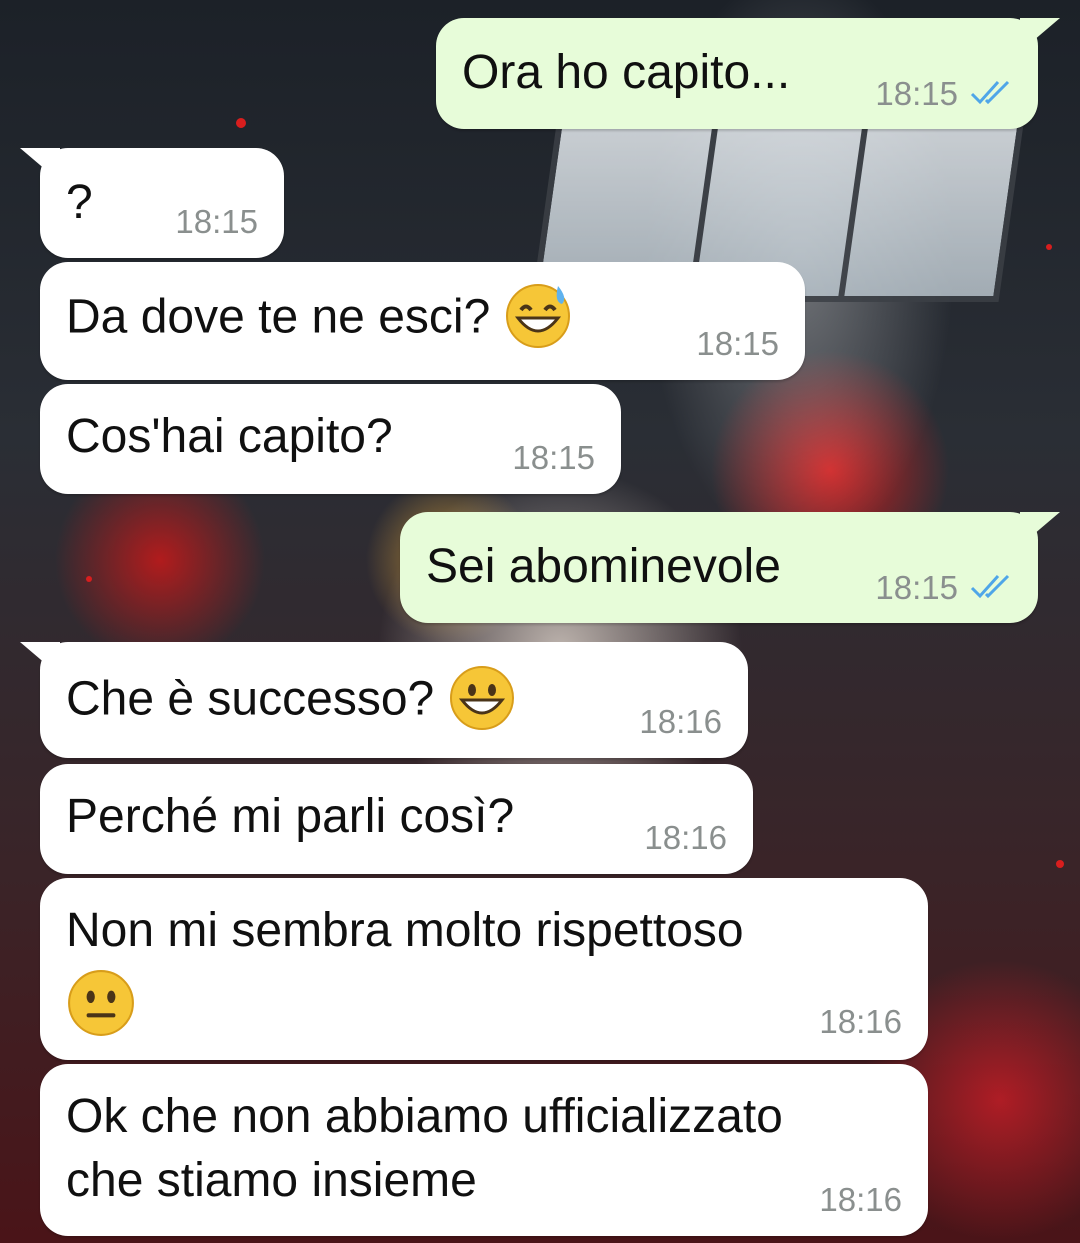 The image size is (1080, 1243). I want to click on message-text-content: Da dove te ne esci?, so click(278, 317).